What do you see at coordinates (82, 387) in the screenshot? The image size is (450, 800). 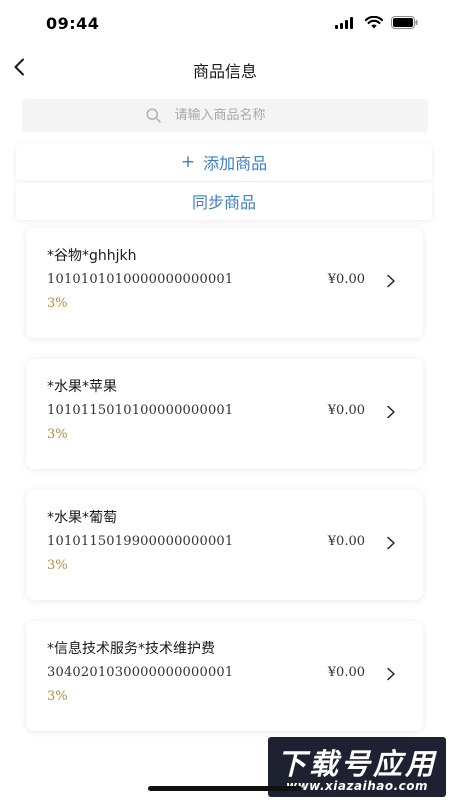 I see `product-name: *水果*苹果` at bounding box center [82, 387].